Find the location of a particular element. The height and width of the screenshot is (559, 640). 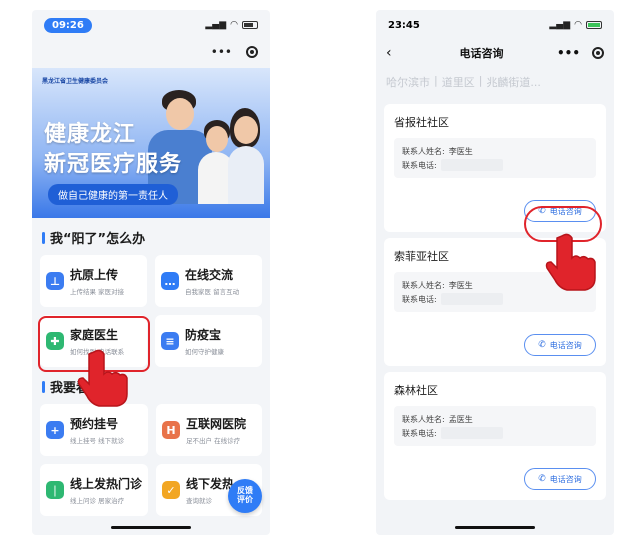

clipboard-icon: ✓ is located at coordinates (171, 490).